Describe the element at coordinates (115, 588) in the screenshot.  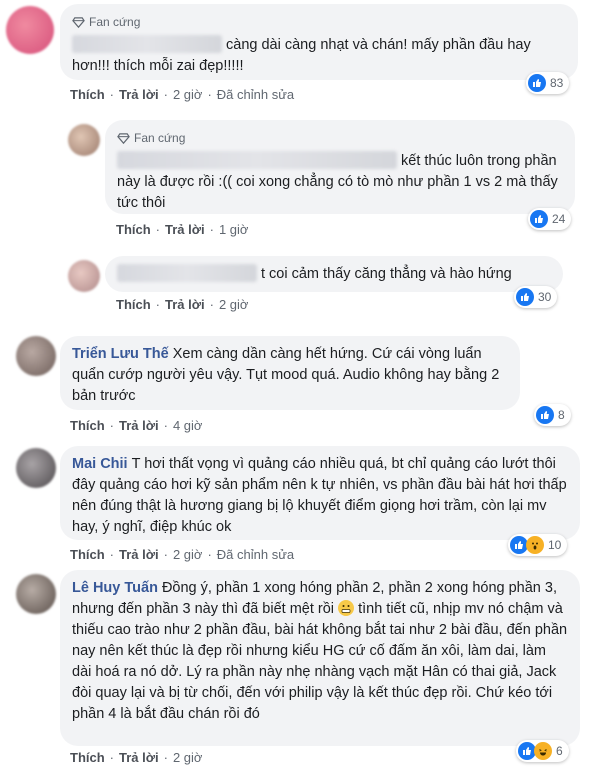
I see `commenter-name: Lê Huy Tuấn` at that location.